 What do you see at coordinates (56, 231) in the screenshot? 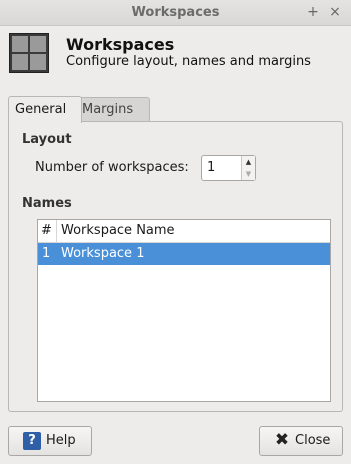
I see `column-divider` at bounding box center [56, 231].